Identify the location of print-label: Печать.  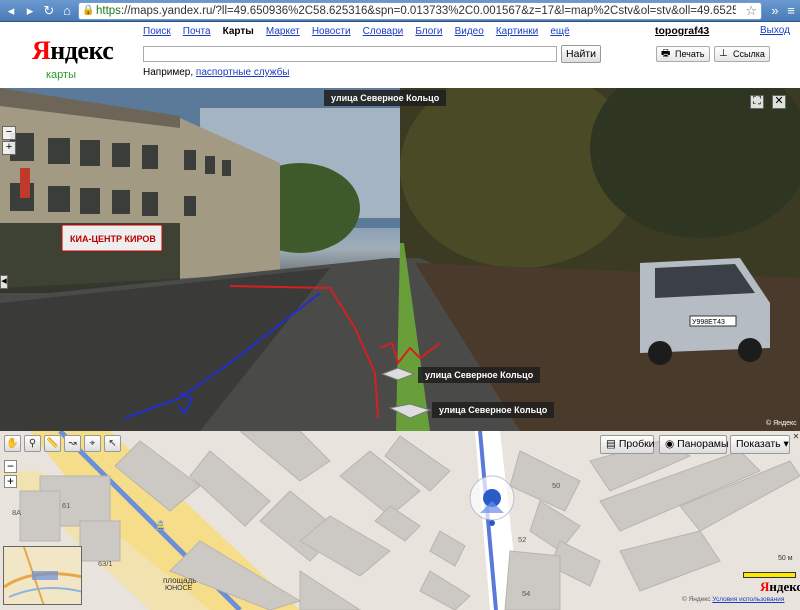
(690, 54).